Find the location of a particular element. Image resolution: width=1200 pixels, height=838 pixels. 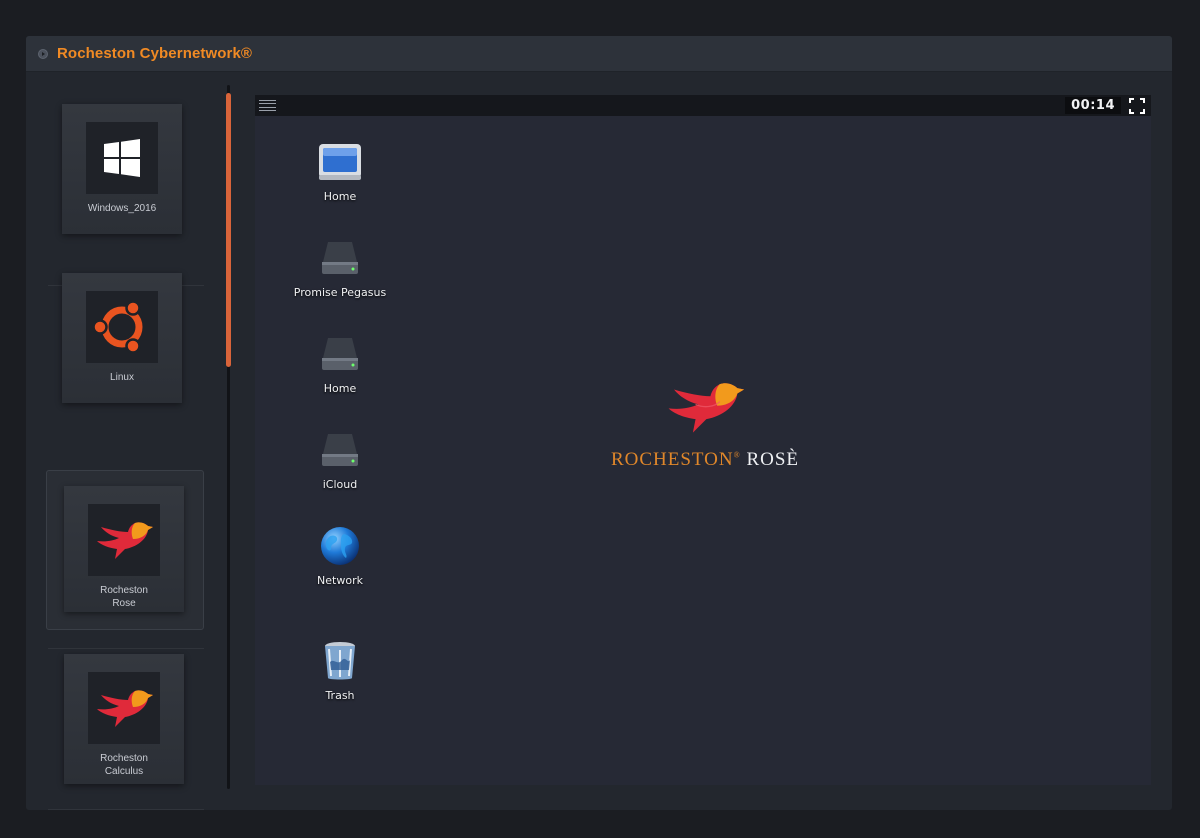

desktop-icon-network: Network is located at coordinates (340, 555).